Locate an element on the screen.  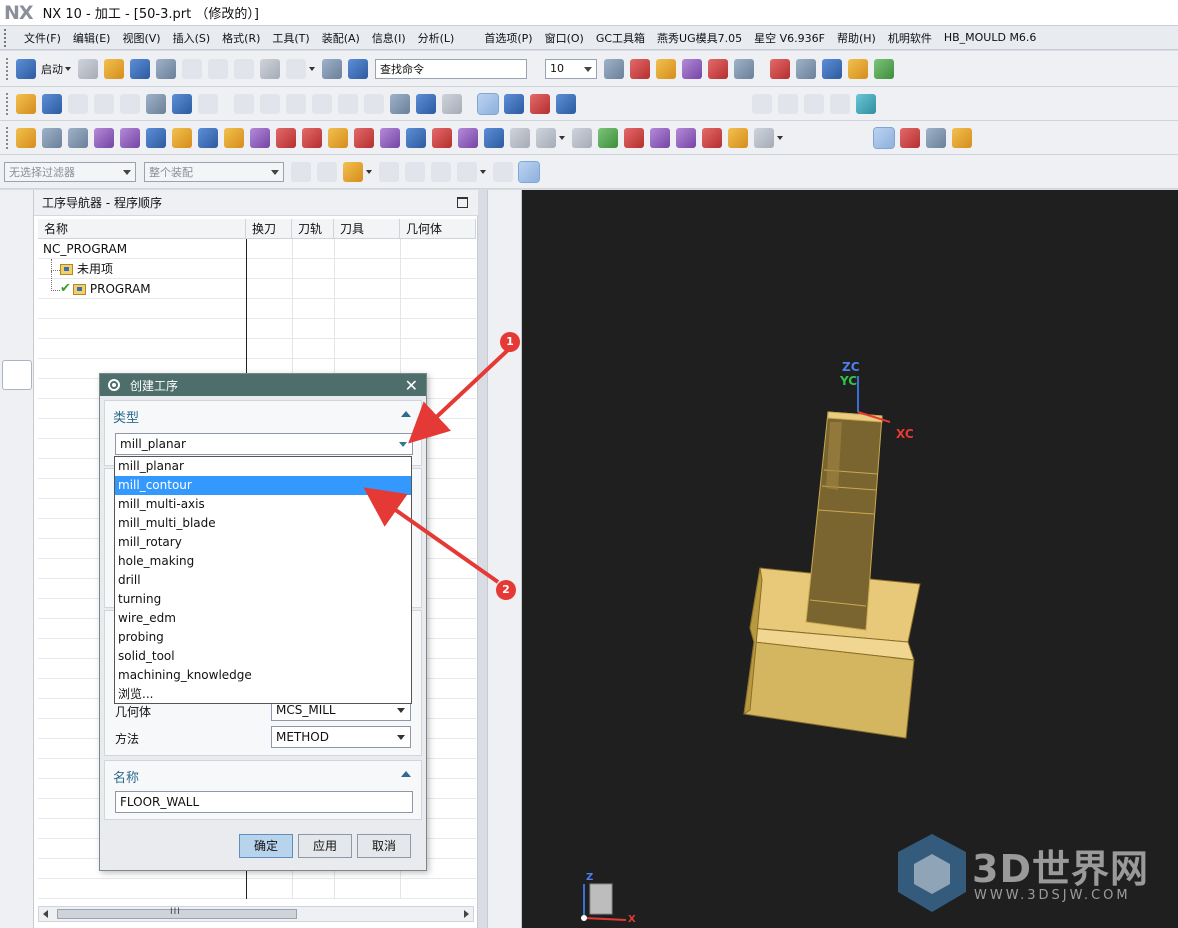
polygon-icon is located at coordinates (582, 137).